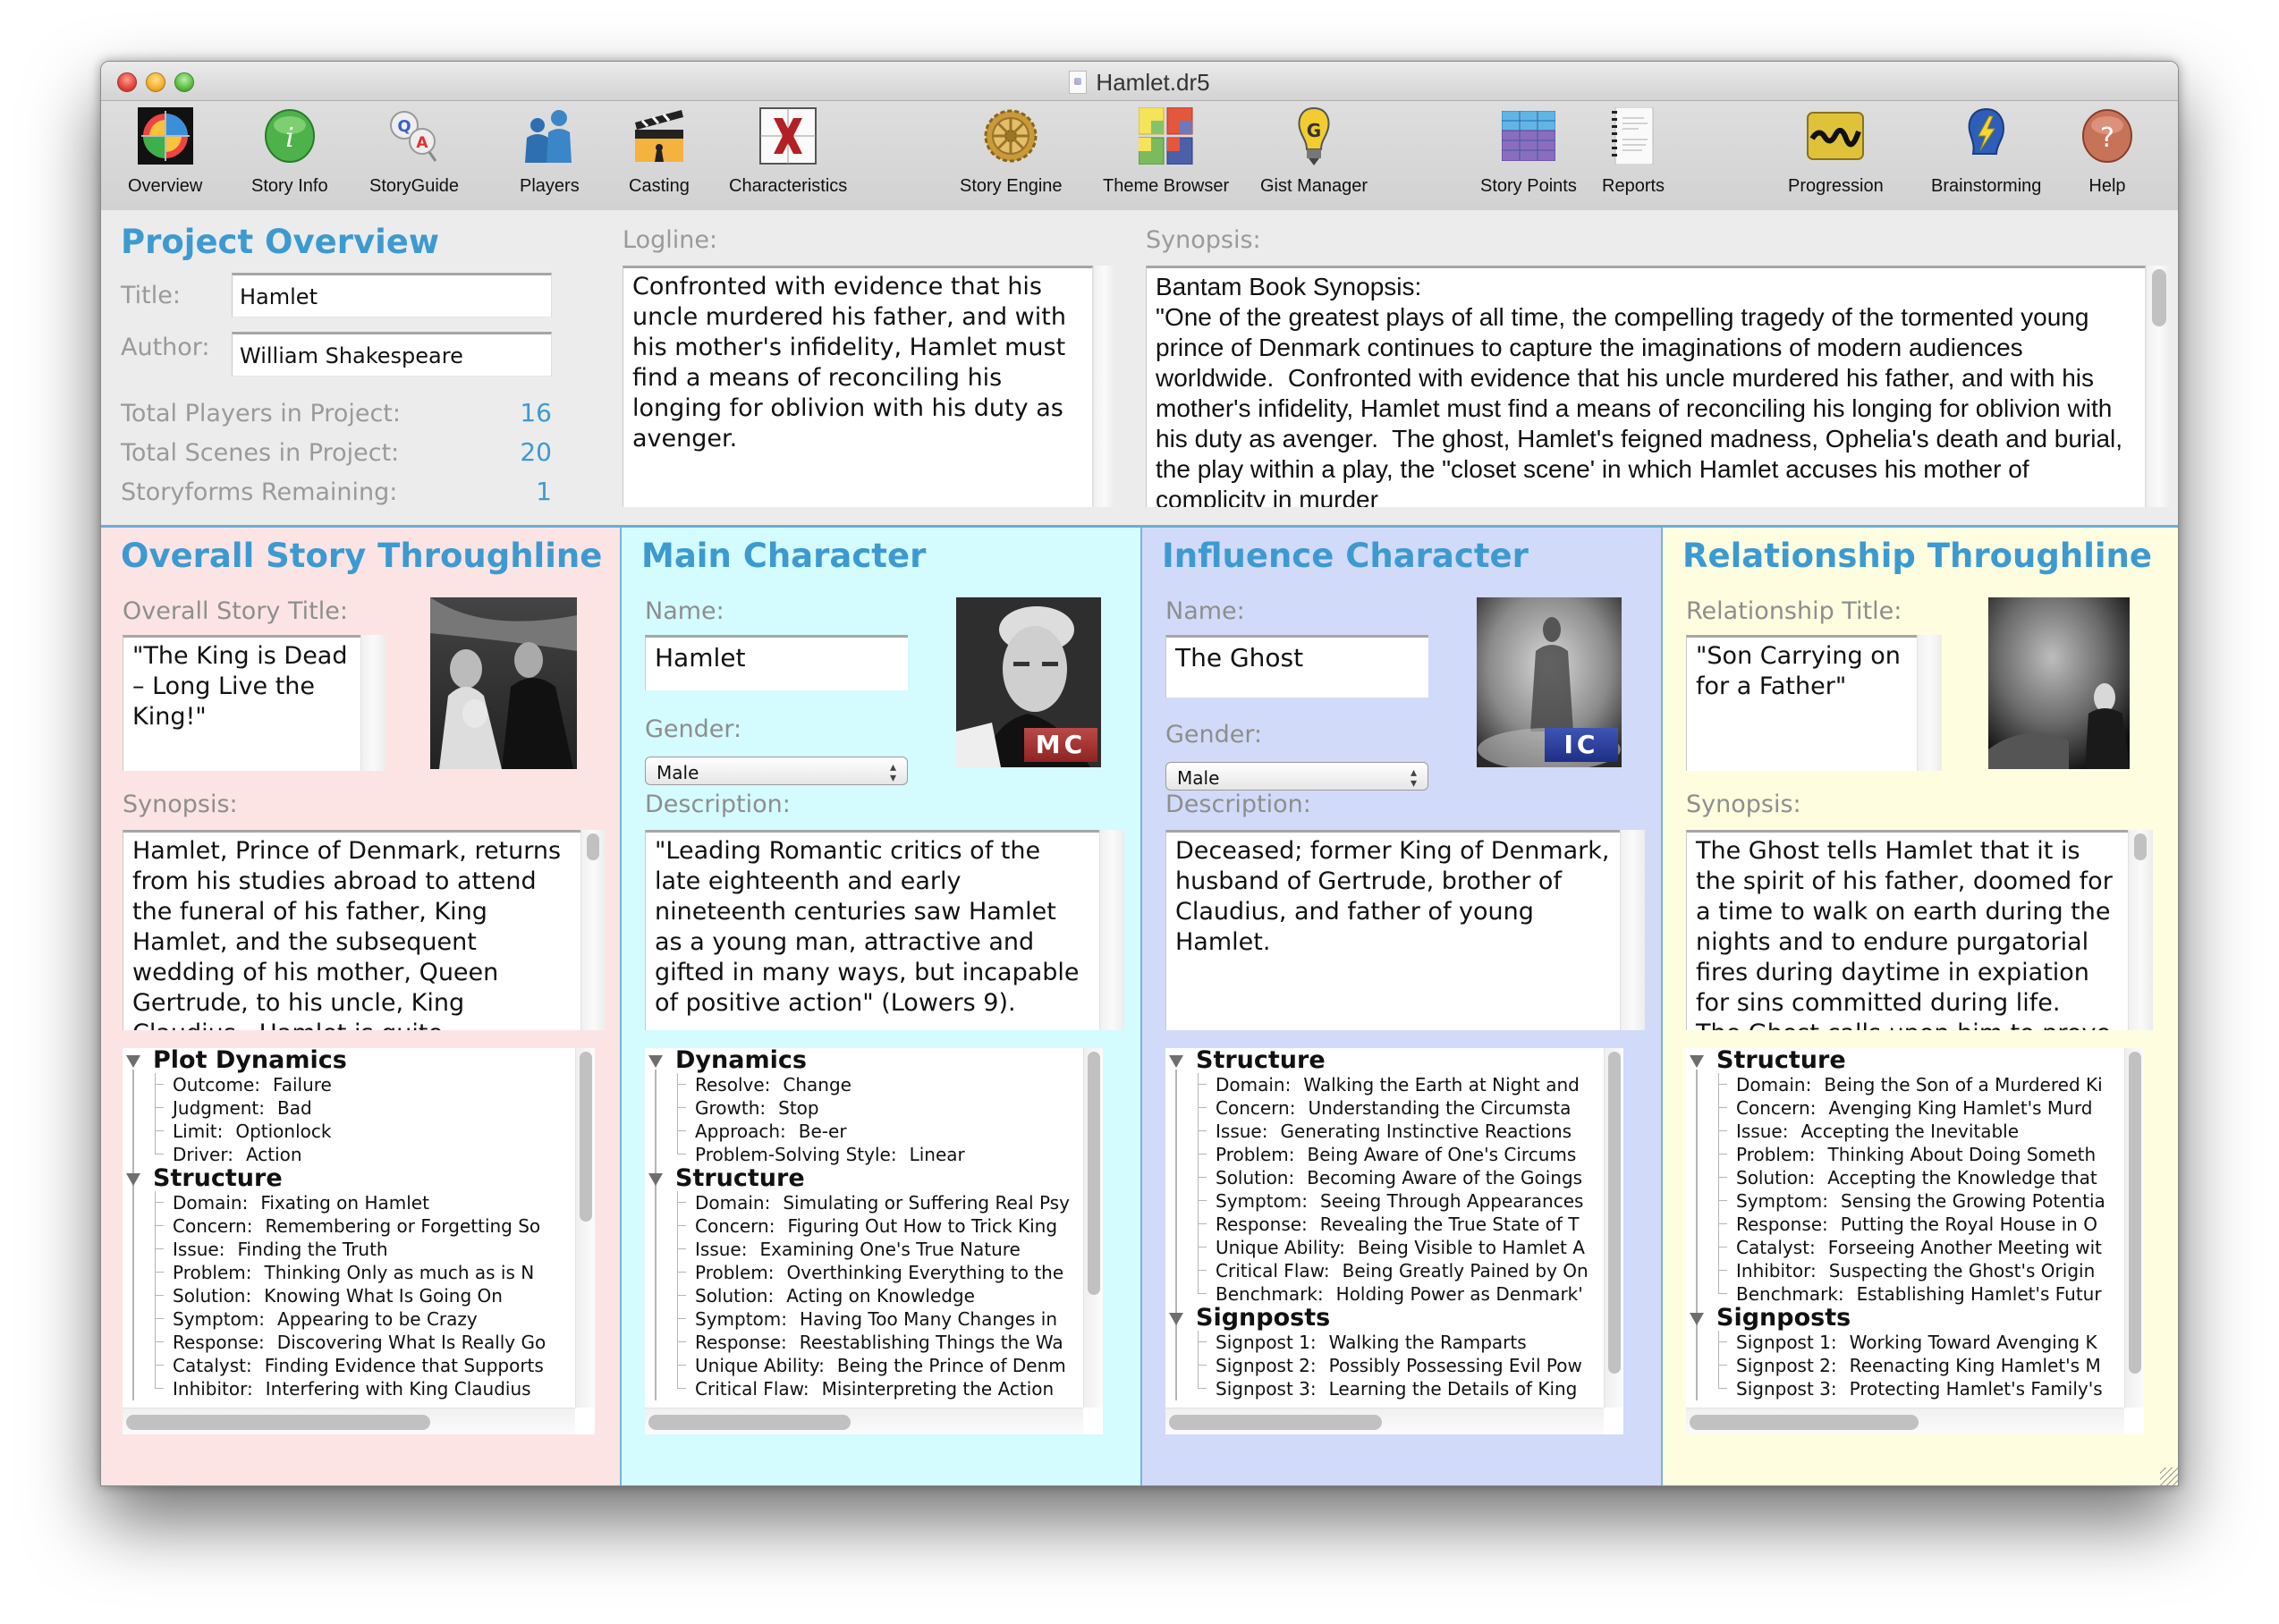  Describe the element at coordinates (857, 1226) in the screenshot. I see `tree-row: Concern: Figuring Out How to Trick King` at that location.